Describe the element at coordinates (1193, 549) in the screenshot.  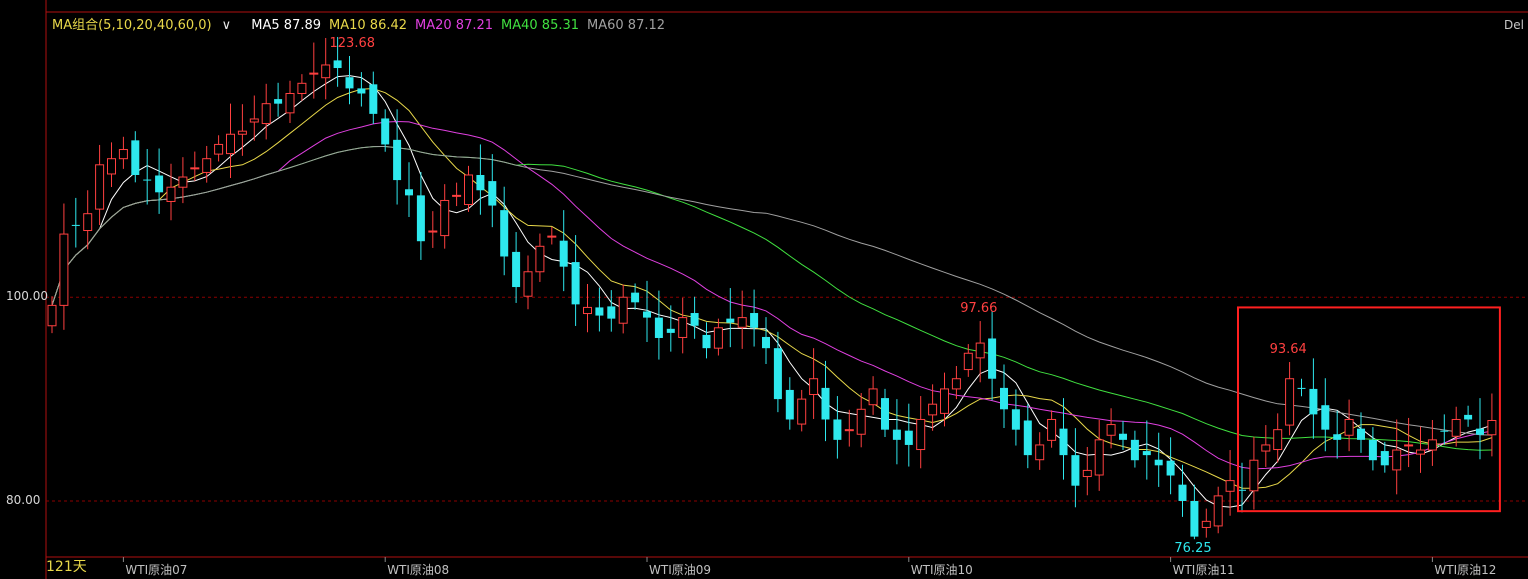
I see `price-annotation: 76.25` at that location.